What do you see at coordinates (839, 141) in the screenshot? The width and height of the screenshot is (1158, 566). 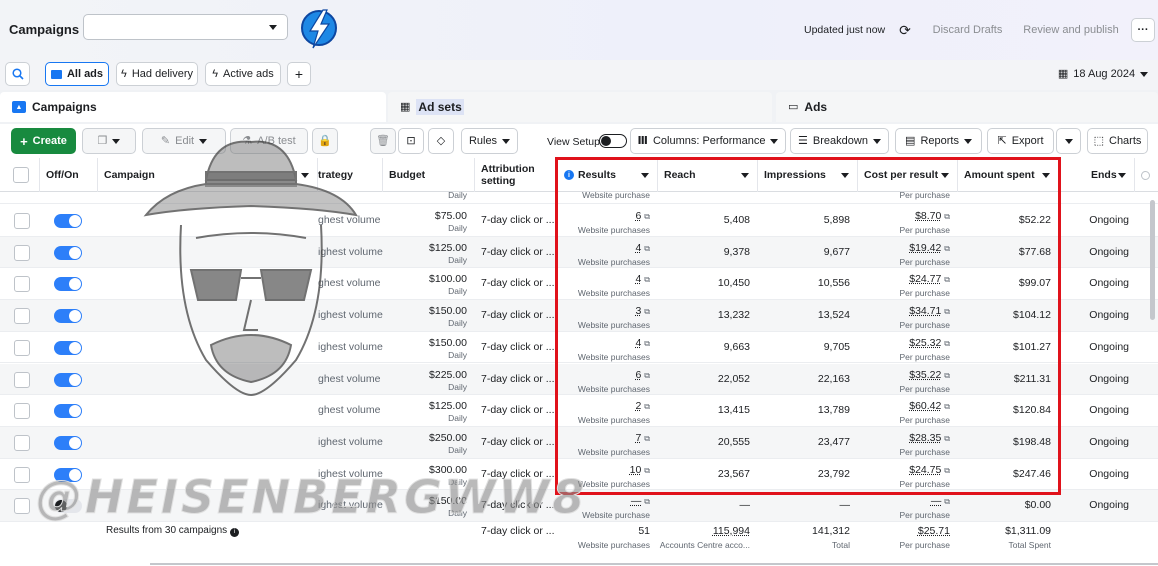 I see `breakdown-button: ☰ Breakdown` at bounding box center [839, 141].